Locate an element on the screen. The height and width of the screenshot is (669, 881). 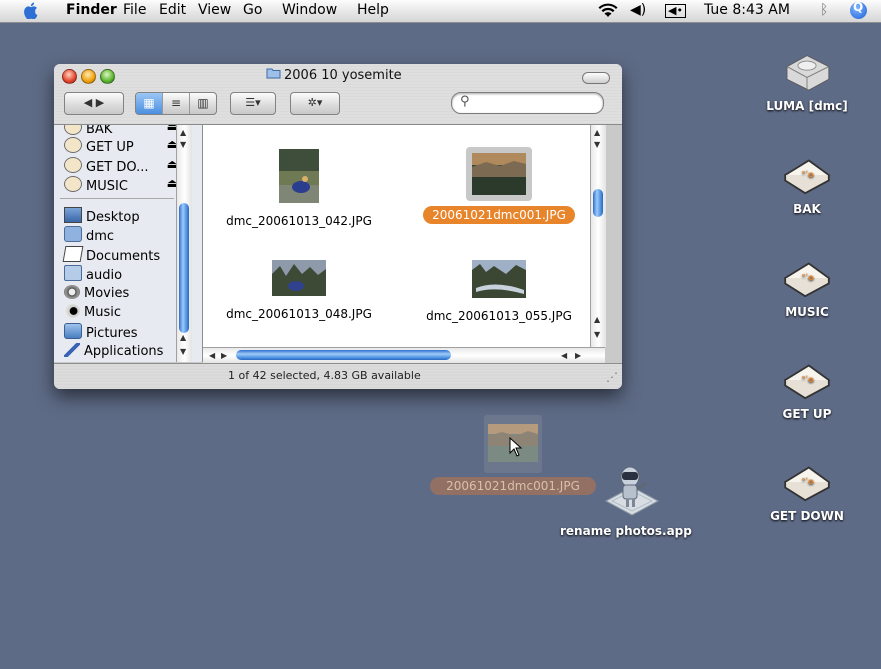
battery-icon: ◀• is located at coordinates (675, 11).